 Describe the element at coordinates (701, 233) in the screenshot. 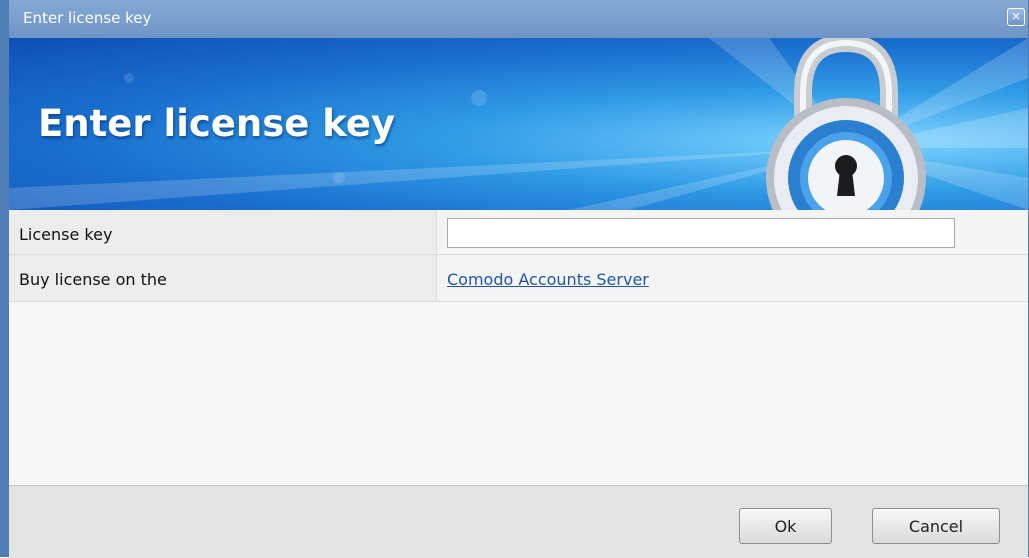

I see `license-key-input` at that location.